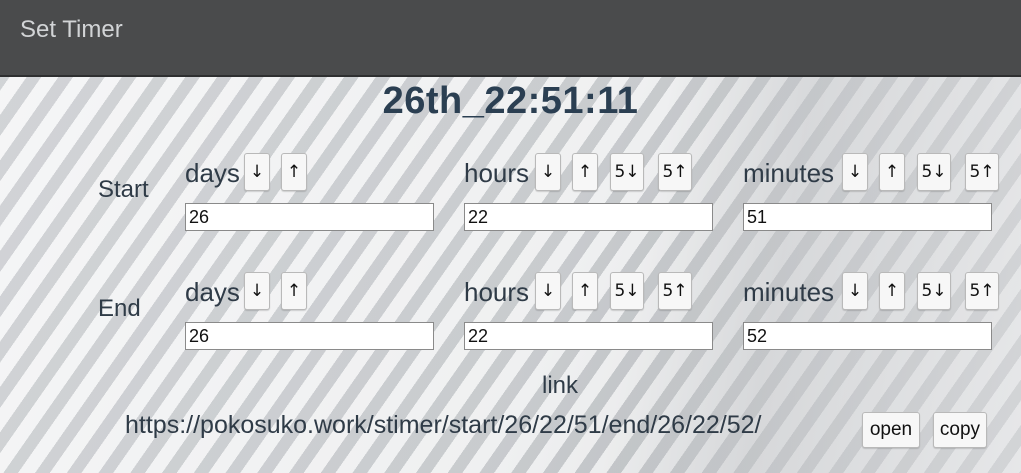 Image resolution: width=1021 pixels, height=473 pixels. Describe the element at coordinates (934, 172) in the screenshot. I see `start-minutes-down5-button: 5↓` at that location.